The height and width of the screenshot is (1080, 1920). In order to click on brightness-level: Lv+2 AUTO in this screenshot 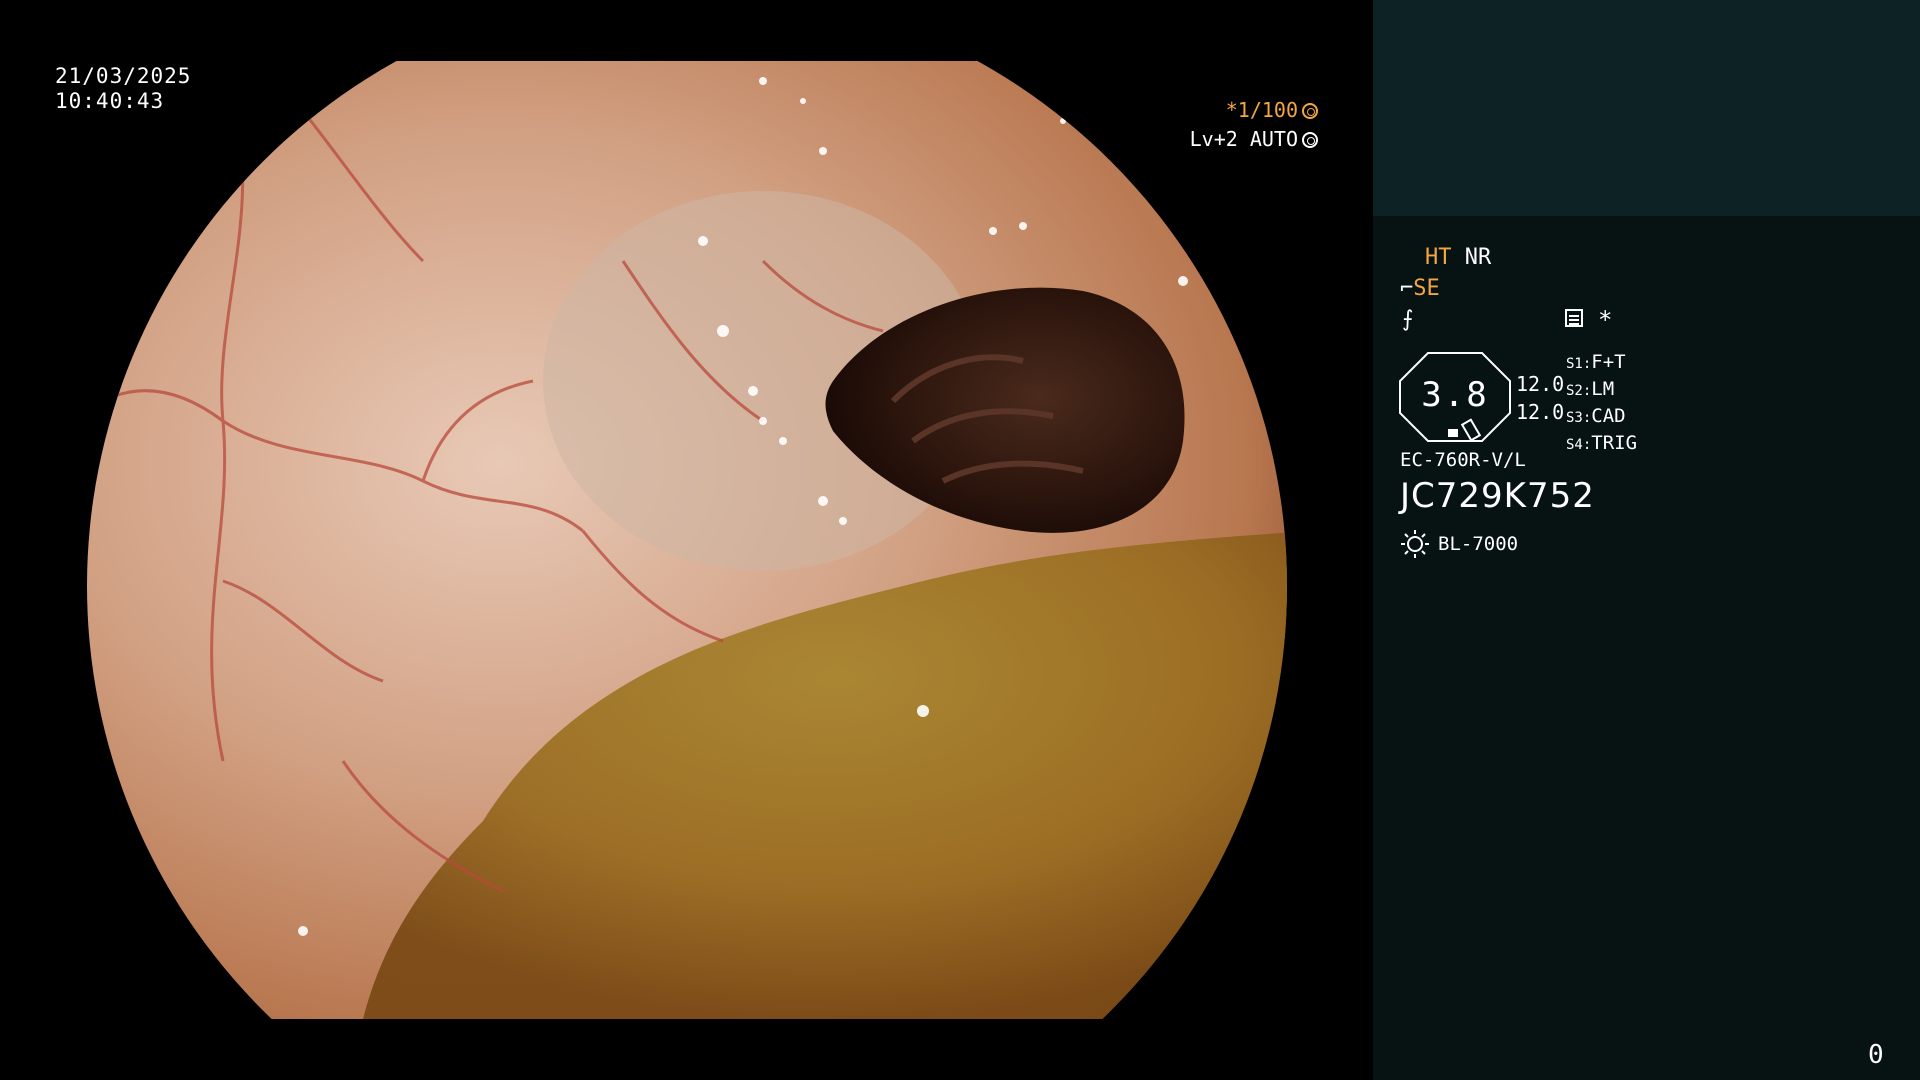, I will do `click(1254, 139)`.